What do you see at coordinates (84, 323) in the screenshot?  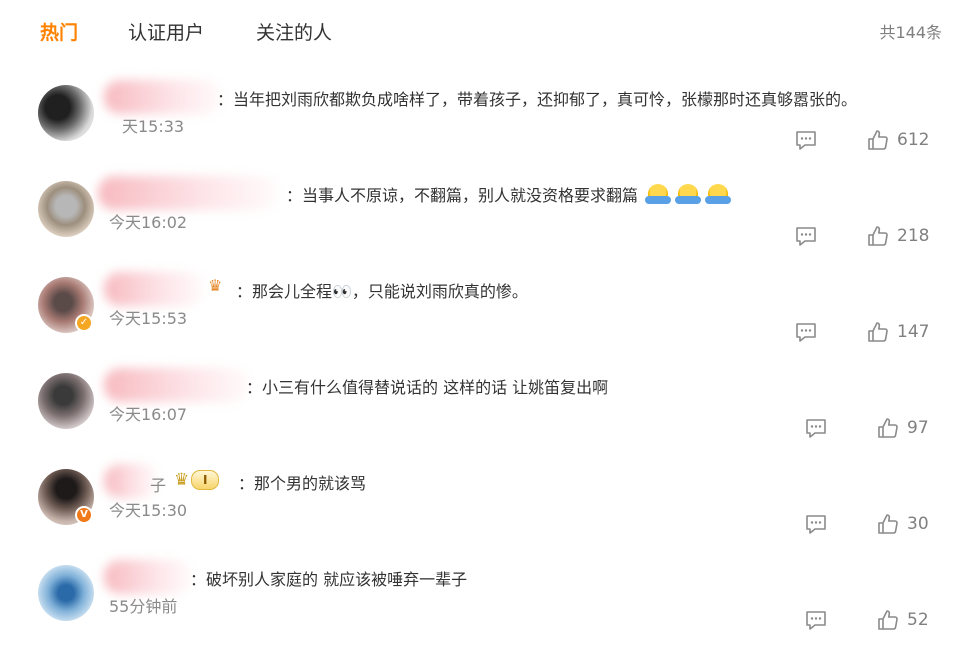 I see `verified-badge-icon: ✓` at bounding box center [84, 323].